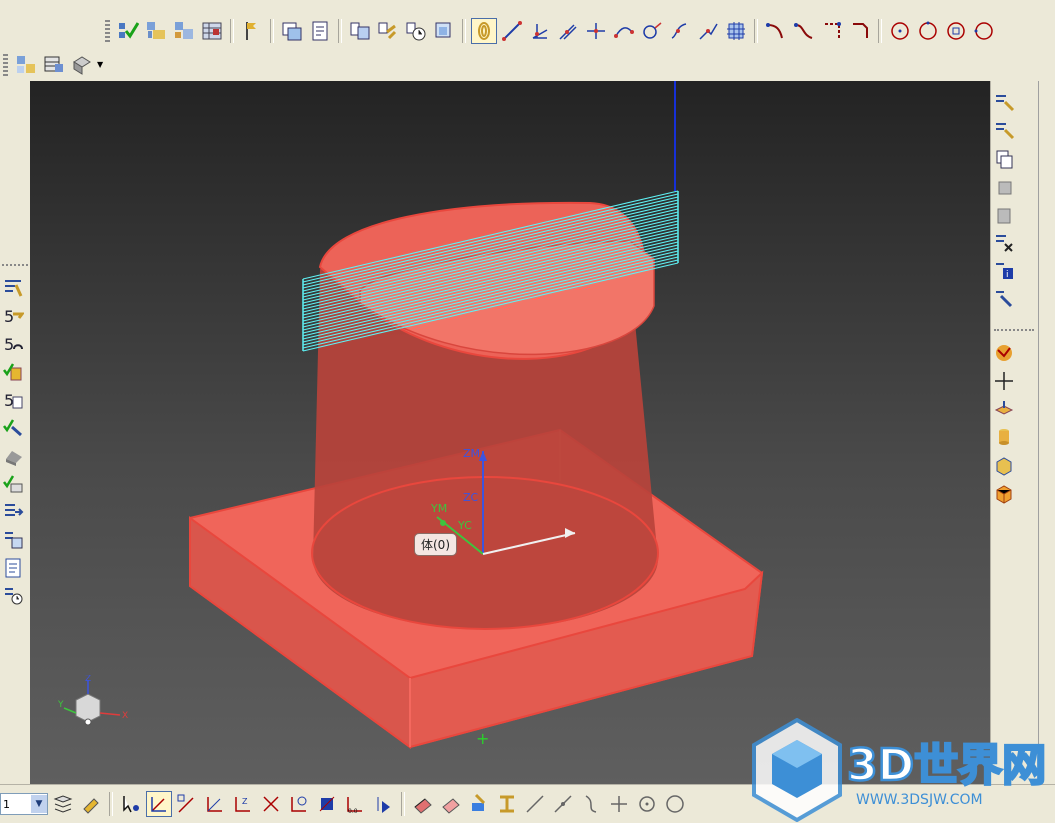 This screenshot has height=823, width=1055. What do you see at coordinates (776, 31) in the screenshot?
I see `curve-icon` at bounding box center [776, 31].